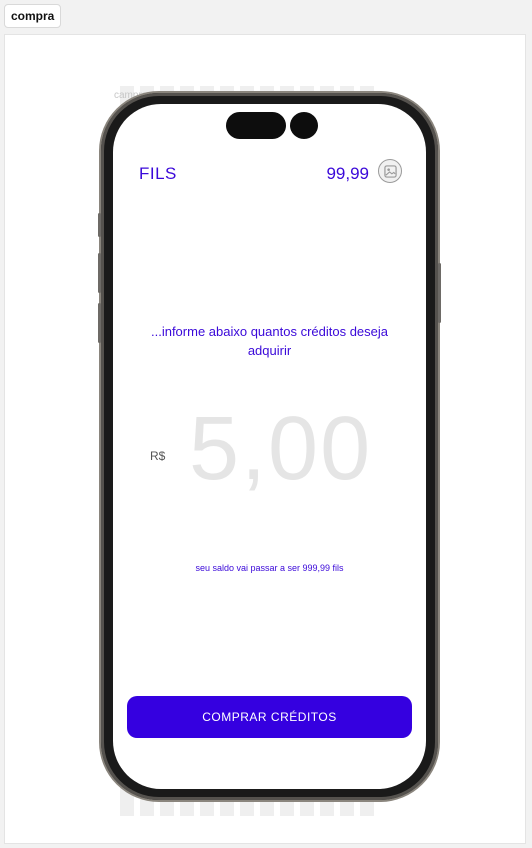  Describe the element at coordinates (347, 173) in the screenshot. I see `balance-value: 99,99` at that location.